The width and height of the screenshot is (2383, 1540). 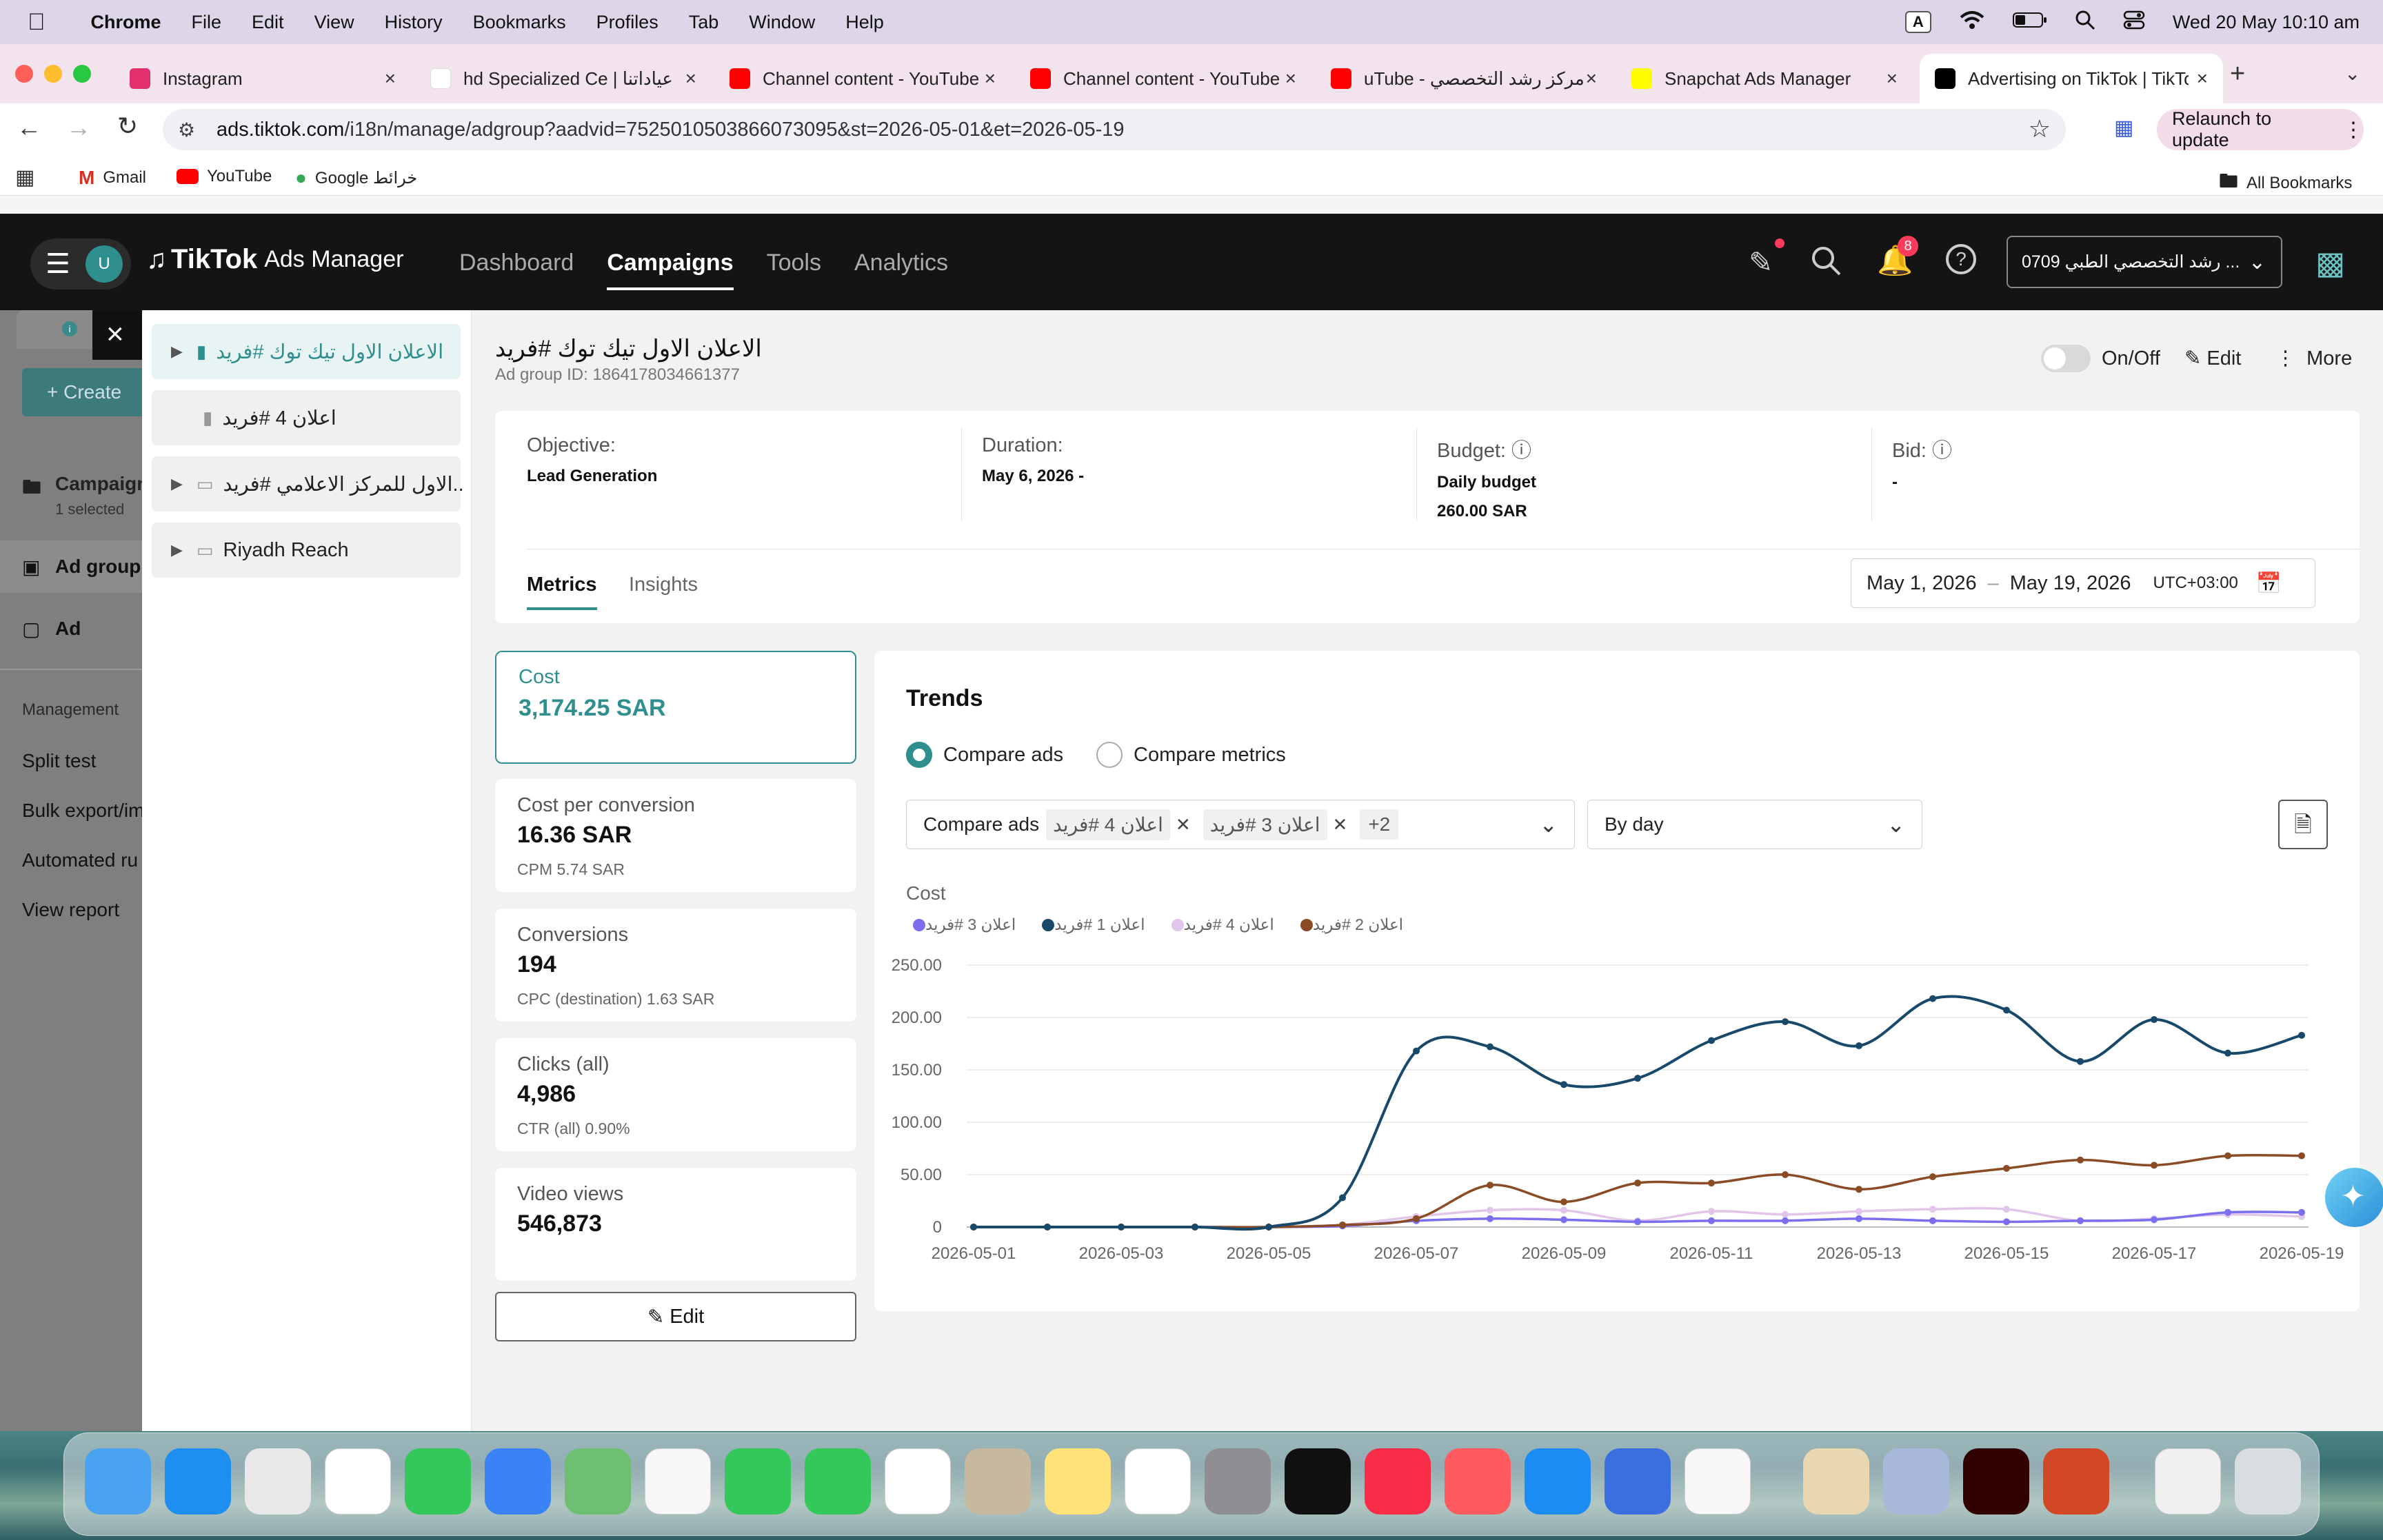 What do you see at coordinates (112, 178) in the screenshot?
I see `bookmark-gmail: M Gmail` at bounding box center [112, 178].